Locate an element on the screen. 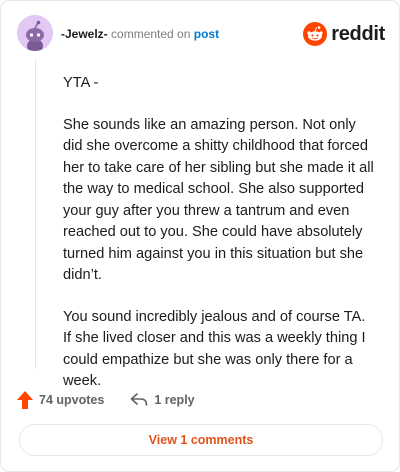 This screenshot has width=400, height=472. comment-meta: -Jewelz- commented on post is located at coordinates (140, 34).